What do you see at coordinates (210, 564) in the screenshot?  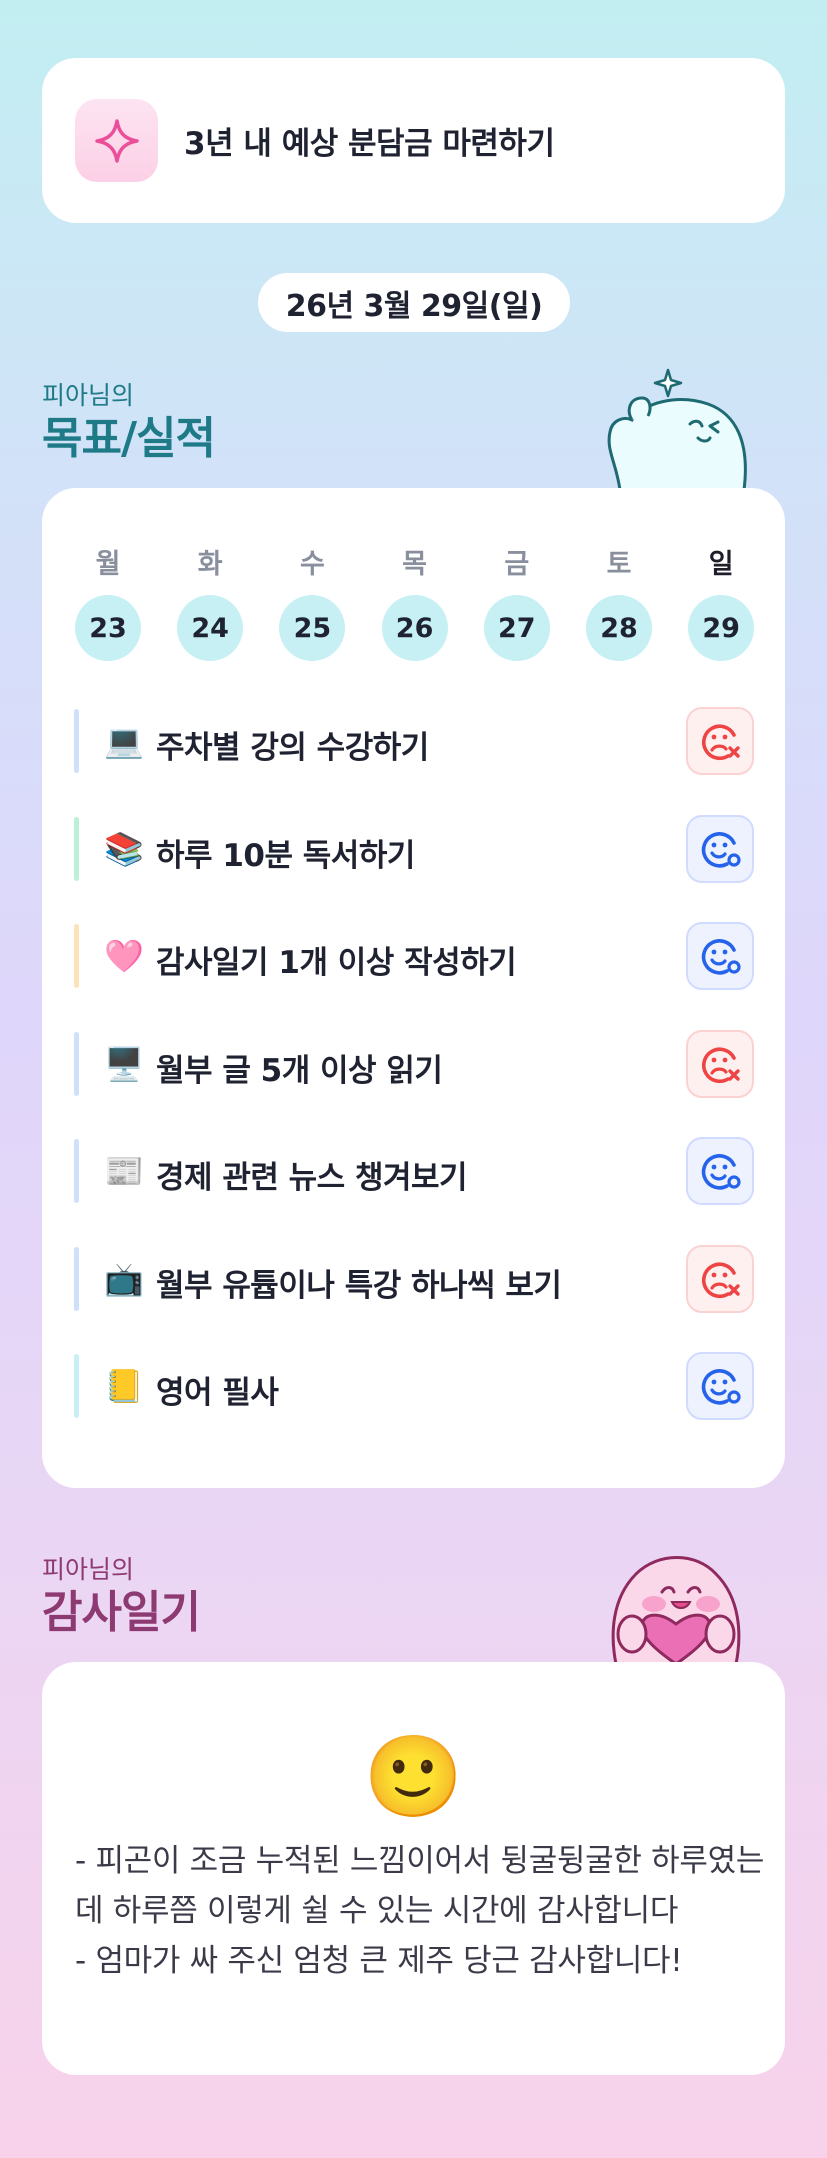 I see `day-label: 화` at bounding box center [210, 564].